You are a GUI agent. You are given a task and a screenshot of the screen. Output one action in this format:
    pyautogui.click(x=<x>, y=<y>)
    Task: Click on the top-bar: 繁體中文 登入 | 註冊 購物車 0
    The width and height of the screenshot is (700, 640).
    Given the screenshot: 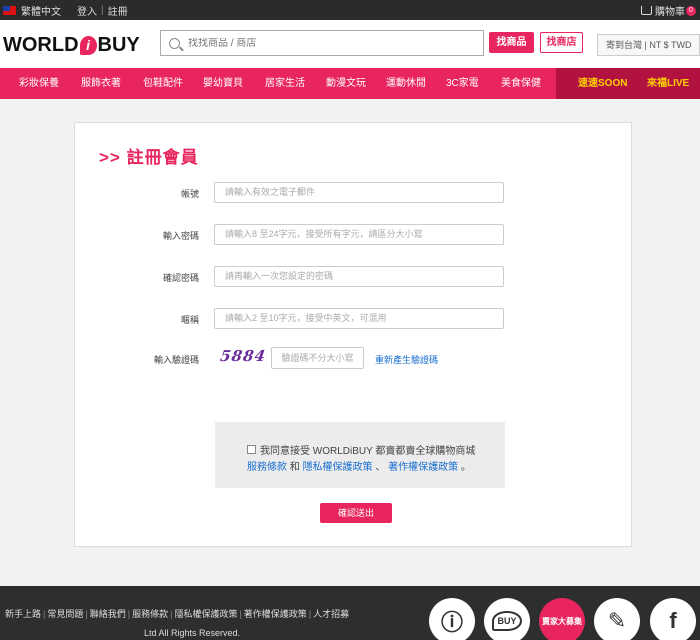 What is the action you would take?
    pyautogui.click(x=350, y=10)
    